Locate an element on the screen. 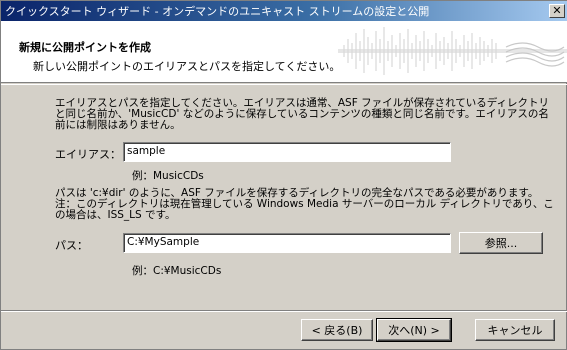 The height and width of the screenshot is (350, 567). close-button: ✕ is located at coordinates (557, 11).